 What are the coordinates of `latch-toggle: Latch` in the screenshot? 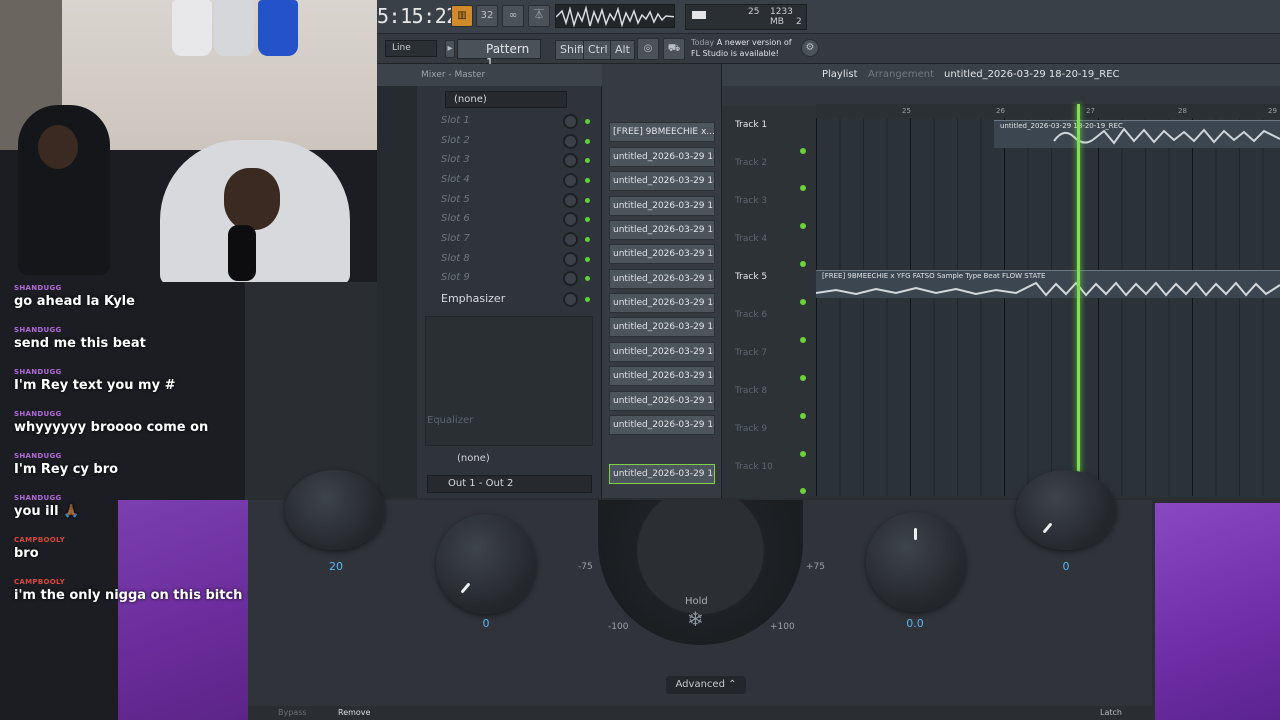 It's located at (1111, 712).